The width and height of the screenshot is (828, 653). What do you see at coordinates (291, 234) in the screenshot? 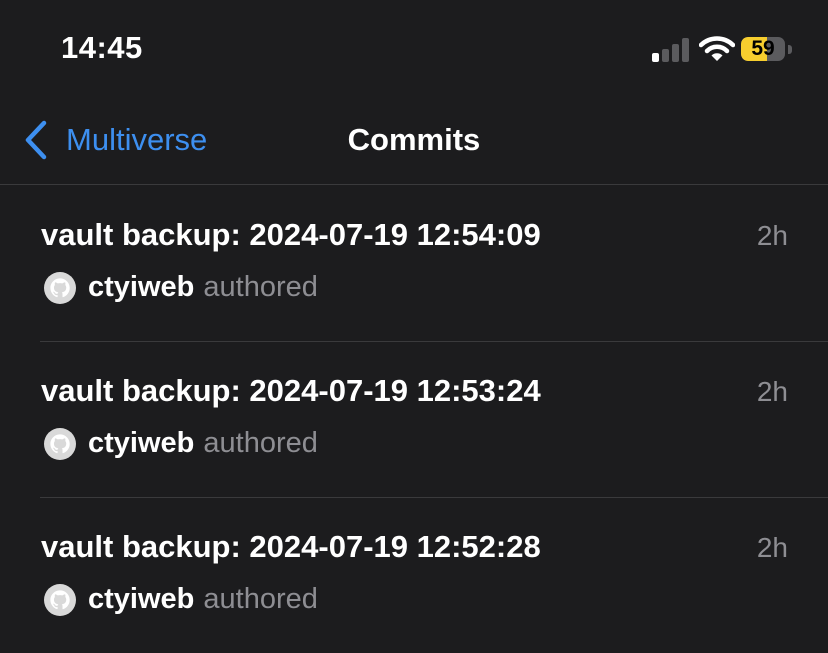
I see `commit-message: vault backup: 2024-07-19 12:54:09` at bounding box center [291, 234].